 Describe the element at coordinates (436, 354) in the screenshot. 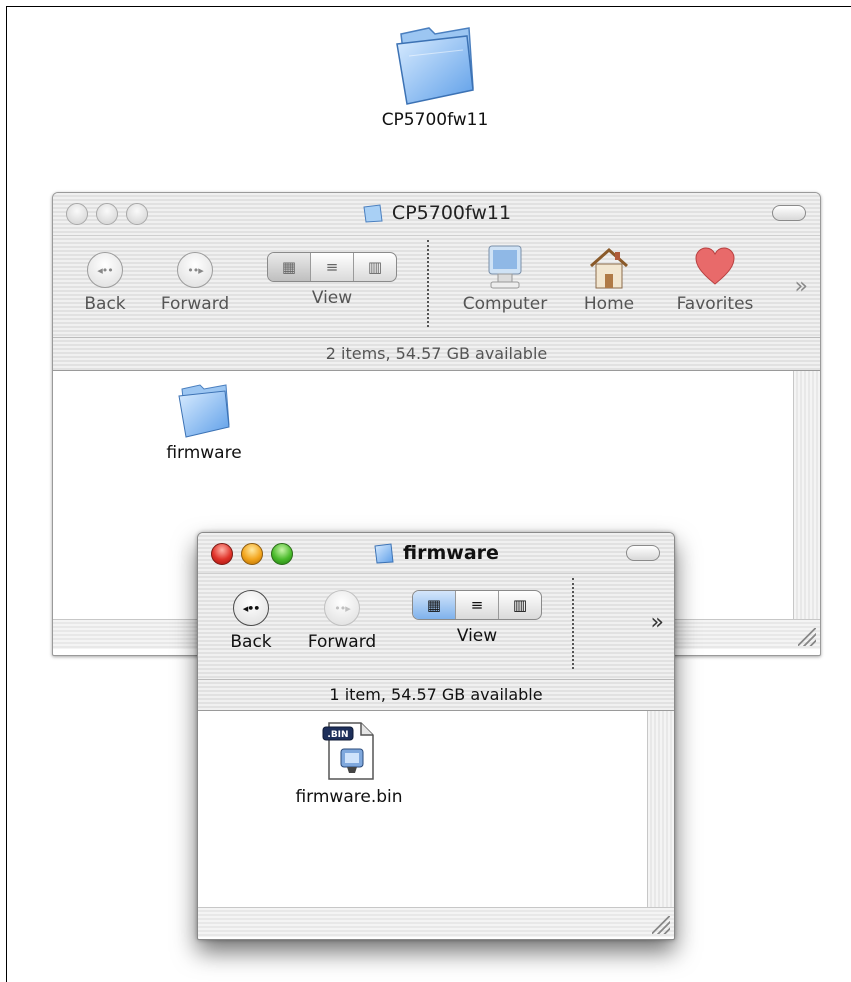

I see `status-bar: 2 items, 54.57 GB available` at that location.